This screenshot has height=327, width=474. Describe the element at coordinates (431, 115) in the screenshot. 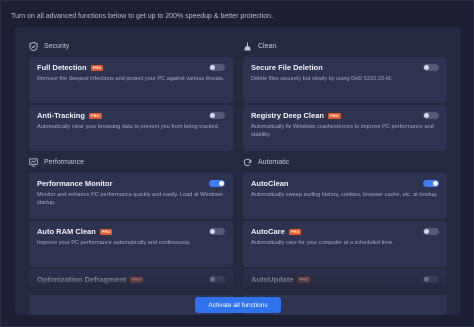

I see `registry-deep-clean-toggle` at that location.